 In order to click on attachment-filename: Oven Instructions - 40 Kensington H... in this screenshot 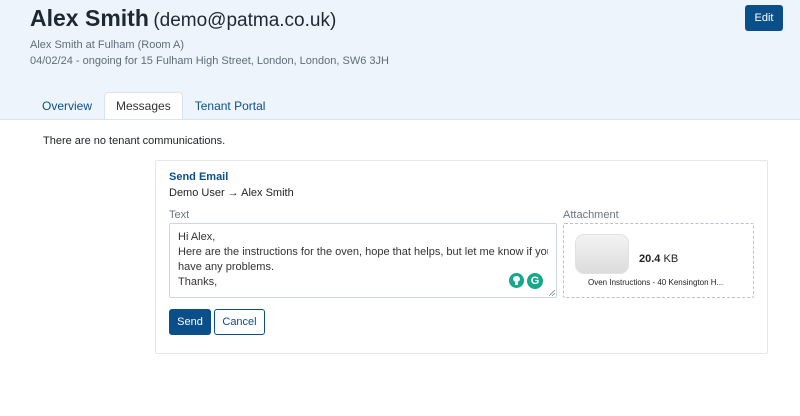, I will do `click(663, 282)`.